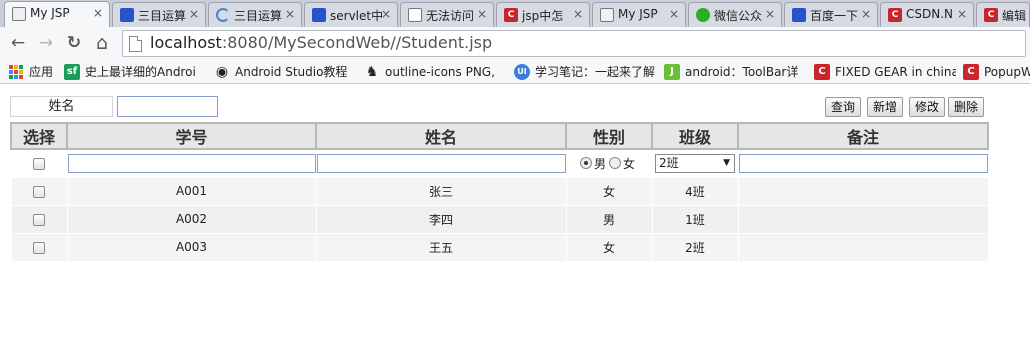 The width and height of the screenshot is (1030, 341). What do you see at coordinates (609, 191) in the screenshot?
I see `cell-gender: 女` at bounding box center [609, 191].